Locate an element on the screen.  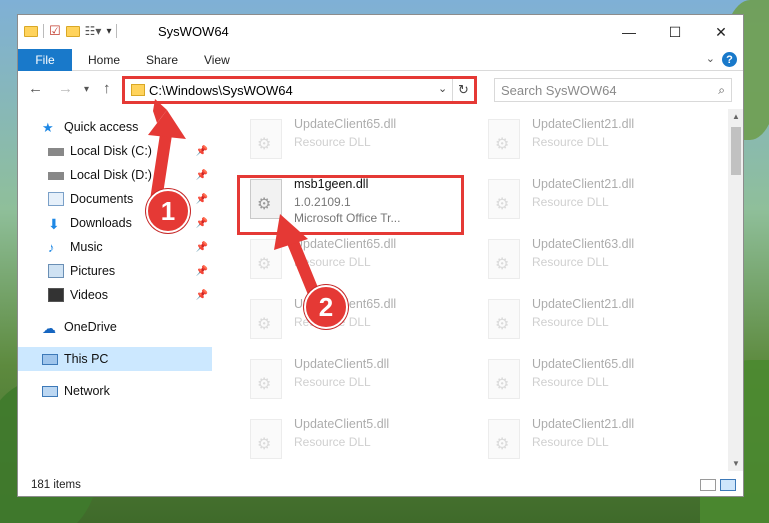
item-count: 181 items is located at coordinates (56, 485).